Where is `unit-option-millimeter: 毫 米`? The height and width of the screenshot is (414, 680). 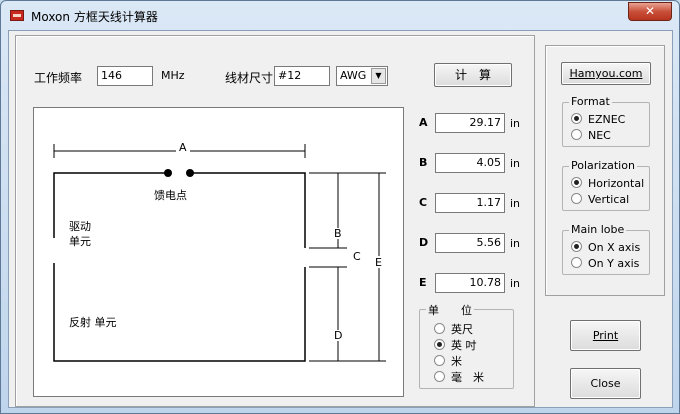
unit-option-millimeter: 毫 米 is located at coordinates (459, 376).